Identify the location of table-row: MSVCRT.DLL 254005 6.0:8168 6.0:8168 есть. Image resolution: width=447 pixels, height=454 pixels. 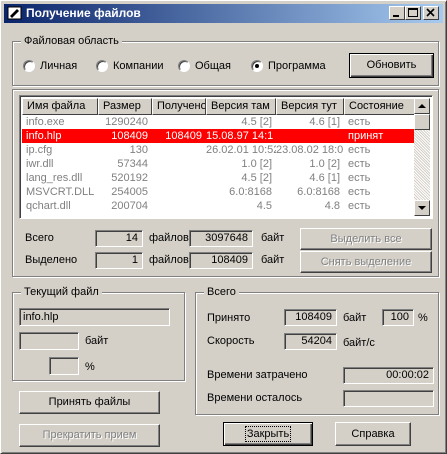
(219, 192).